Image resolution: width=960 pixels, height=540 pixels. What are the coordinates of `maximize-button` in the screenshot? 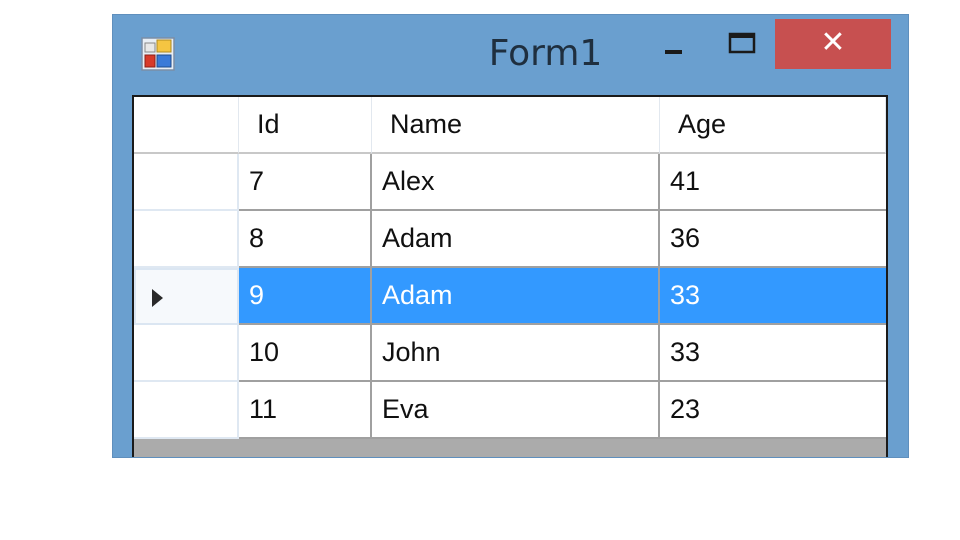 It's located at (741, 44).